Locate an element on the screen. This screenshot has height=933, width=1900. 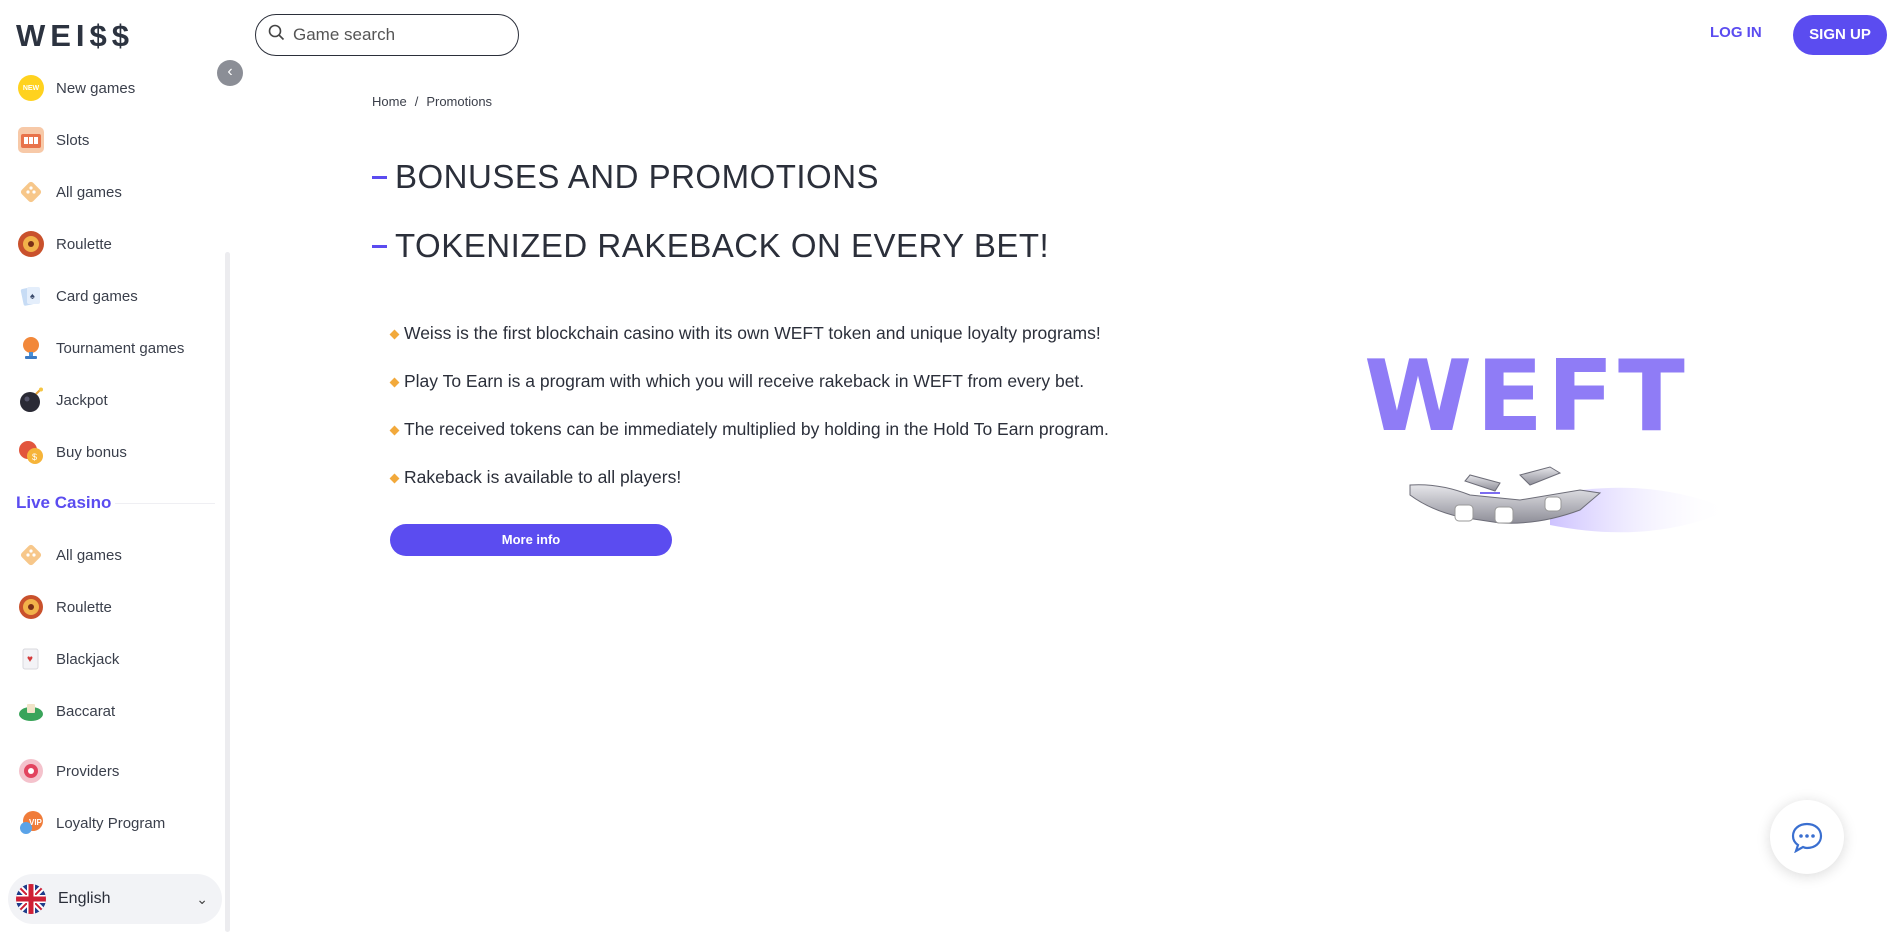
promo-title-text: TOKENIZED RAKEBACK ON EVERY BET! is located at coordinates (722, 245).